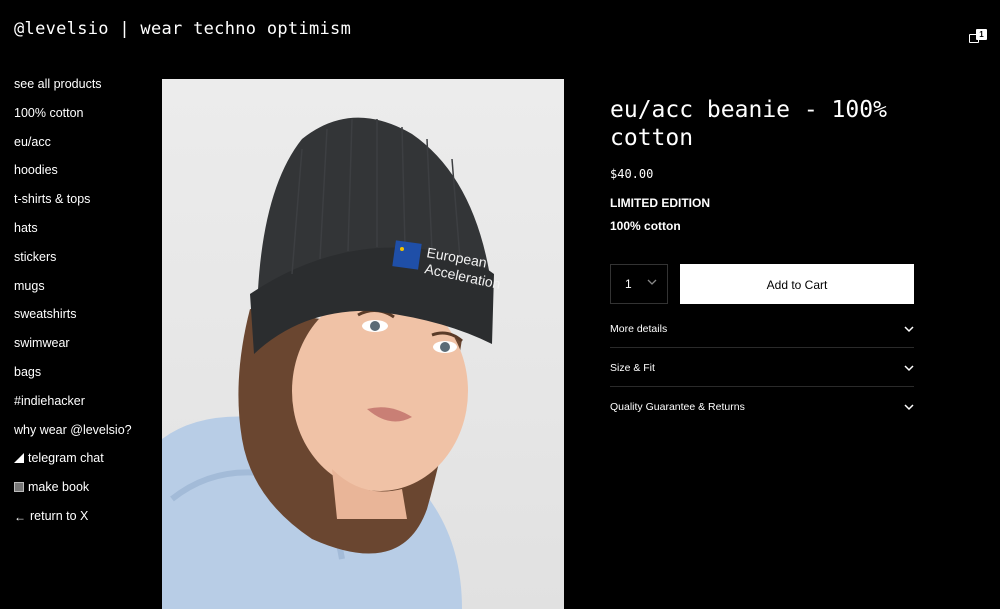  What do you see at coordinates (73, 349) in the screenshot?
I see `sidebar-item-swimwear: swimwear` at bounding box center [73, 349].